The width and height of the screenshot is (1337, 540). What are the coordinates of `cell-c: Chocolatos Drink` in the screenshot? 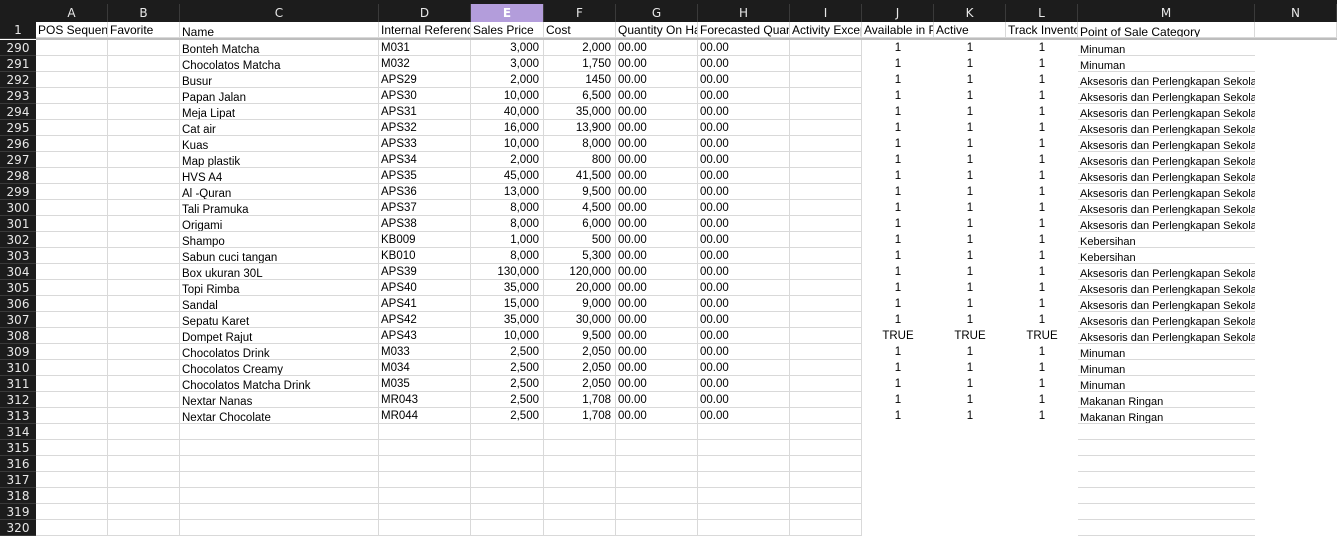 It's located at (279, 352).